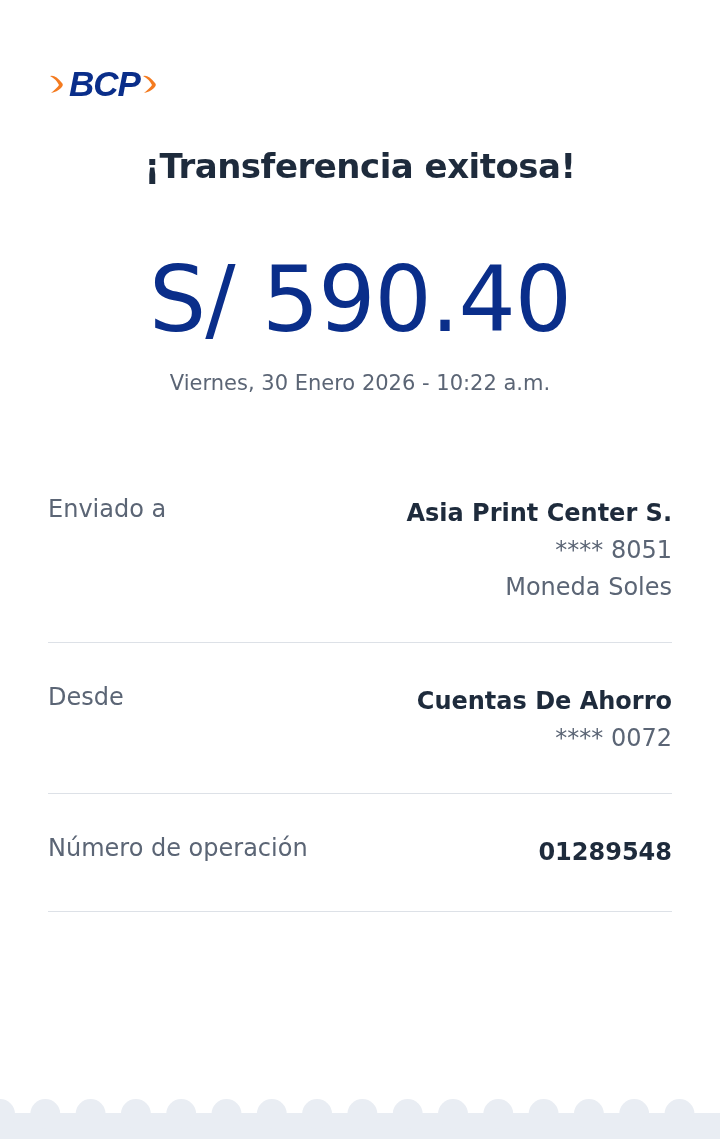  What do you see at coordinates (360, 383) in the screenshot?
I see `transaction-date: Viernes, 30 Enero 2026 - 10:22 a.m.` at bounding box center [360, 383].